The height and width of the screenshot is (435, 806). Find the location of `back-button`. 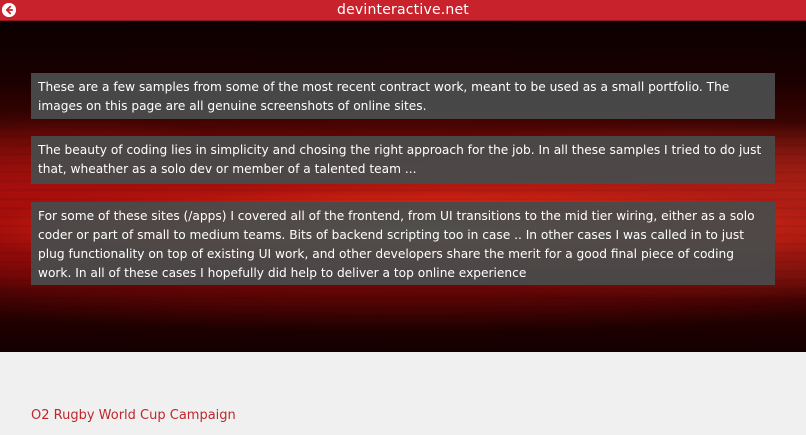

back-button is located at coordinates (9, 10).